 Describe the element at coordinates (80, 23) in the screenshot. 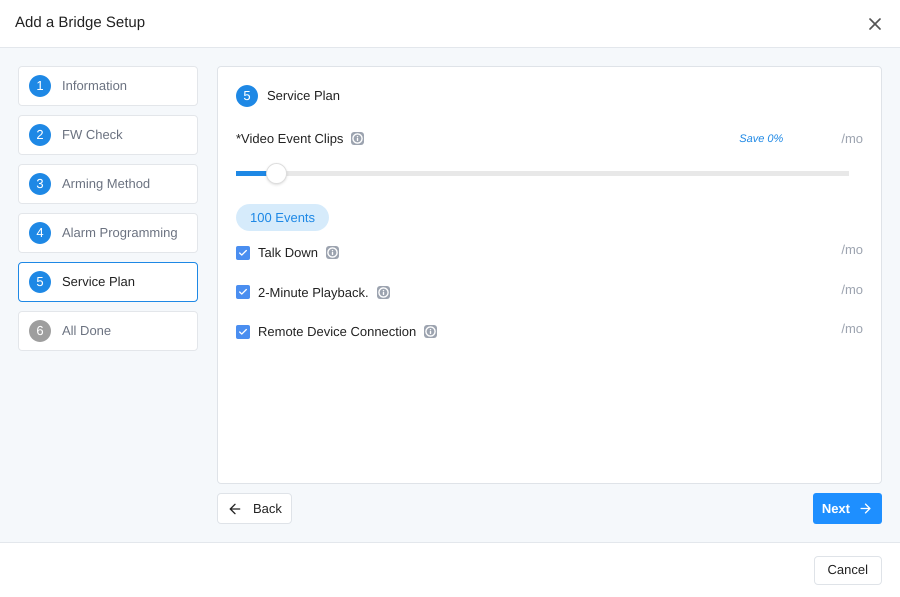

I see `dialog-title: Add a Bridge Setup` at that location.